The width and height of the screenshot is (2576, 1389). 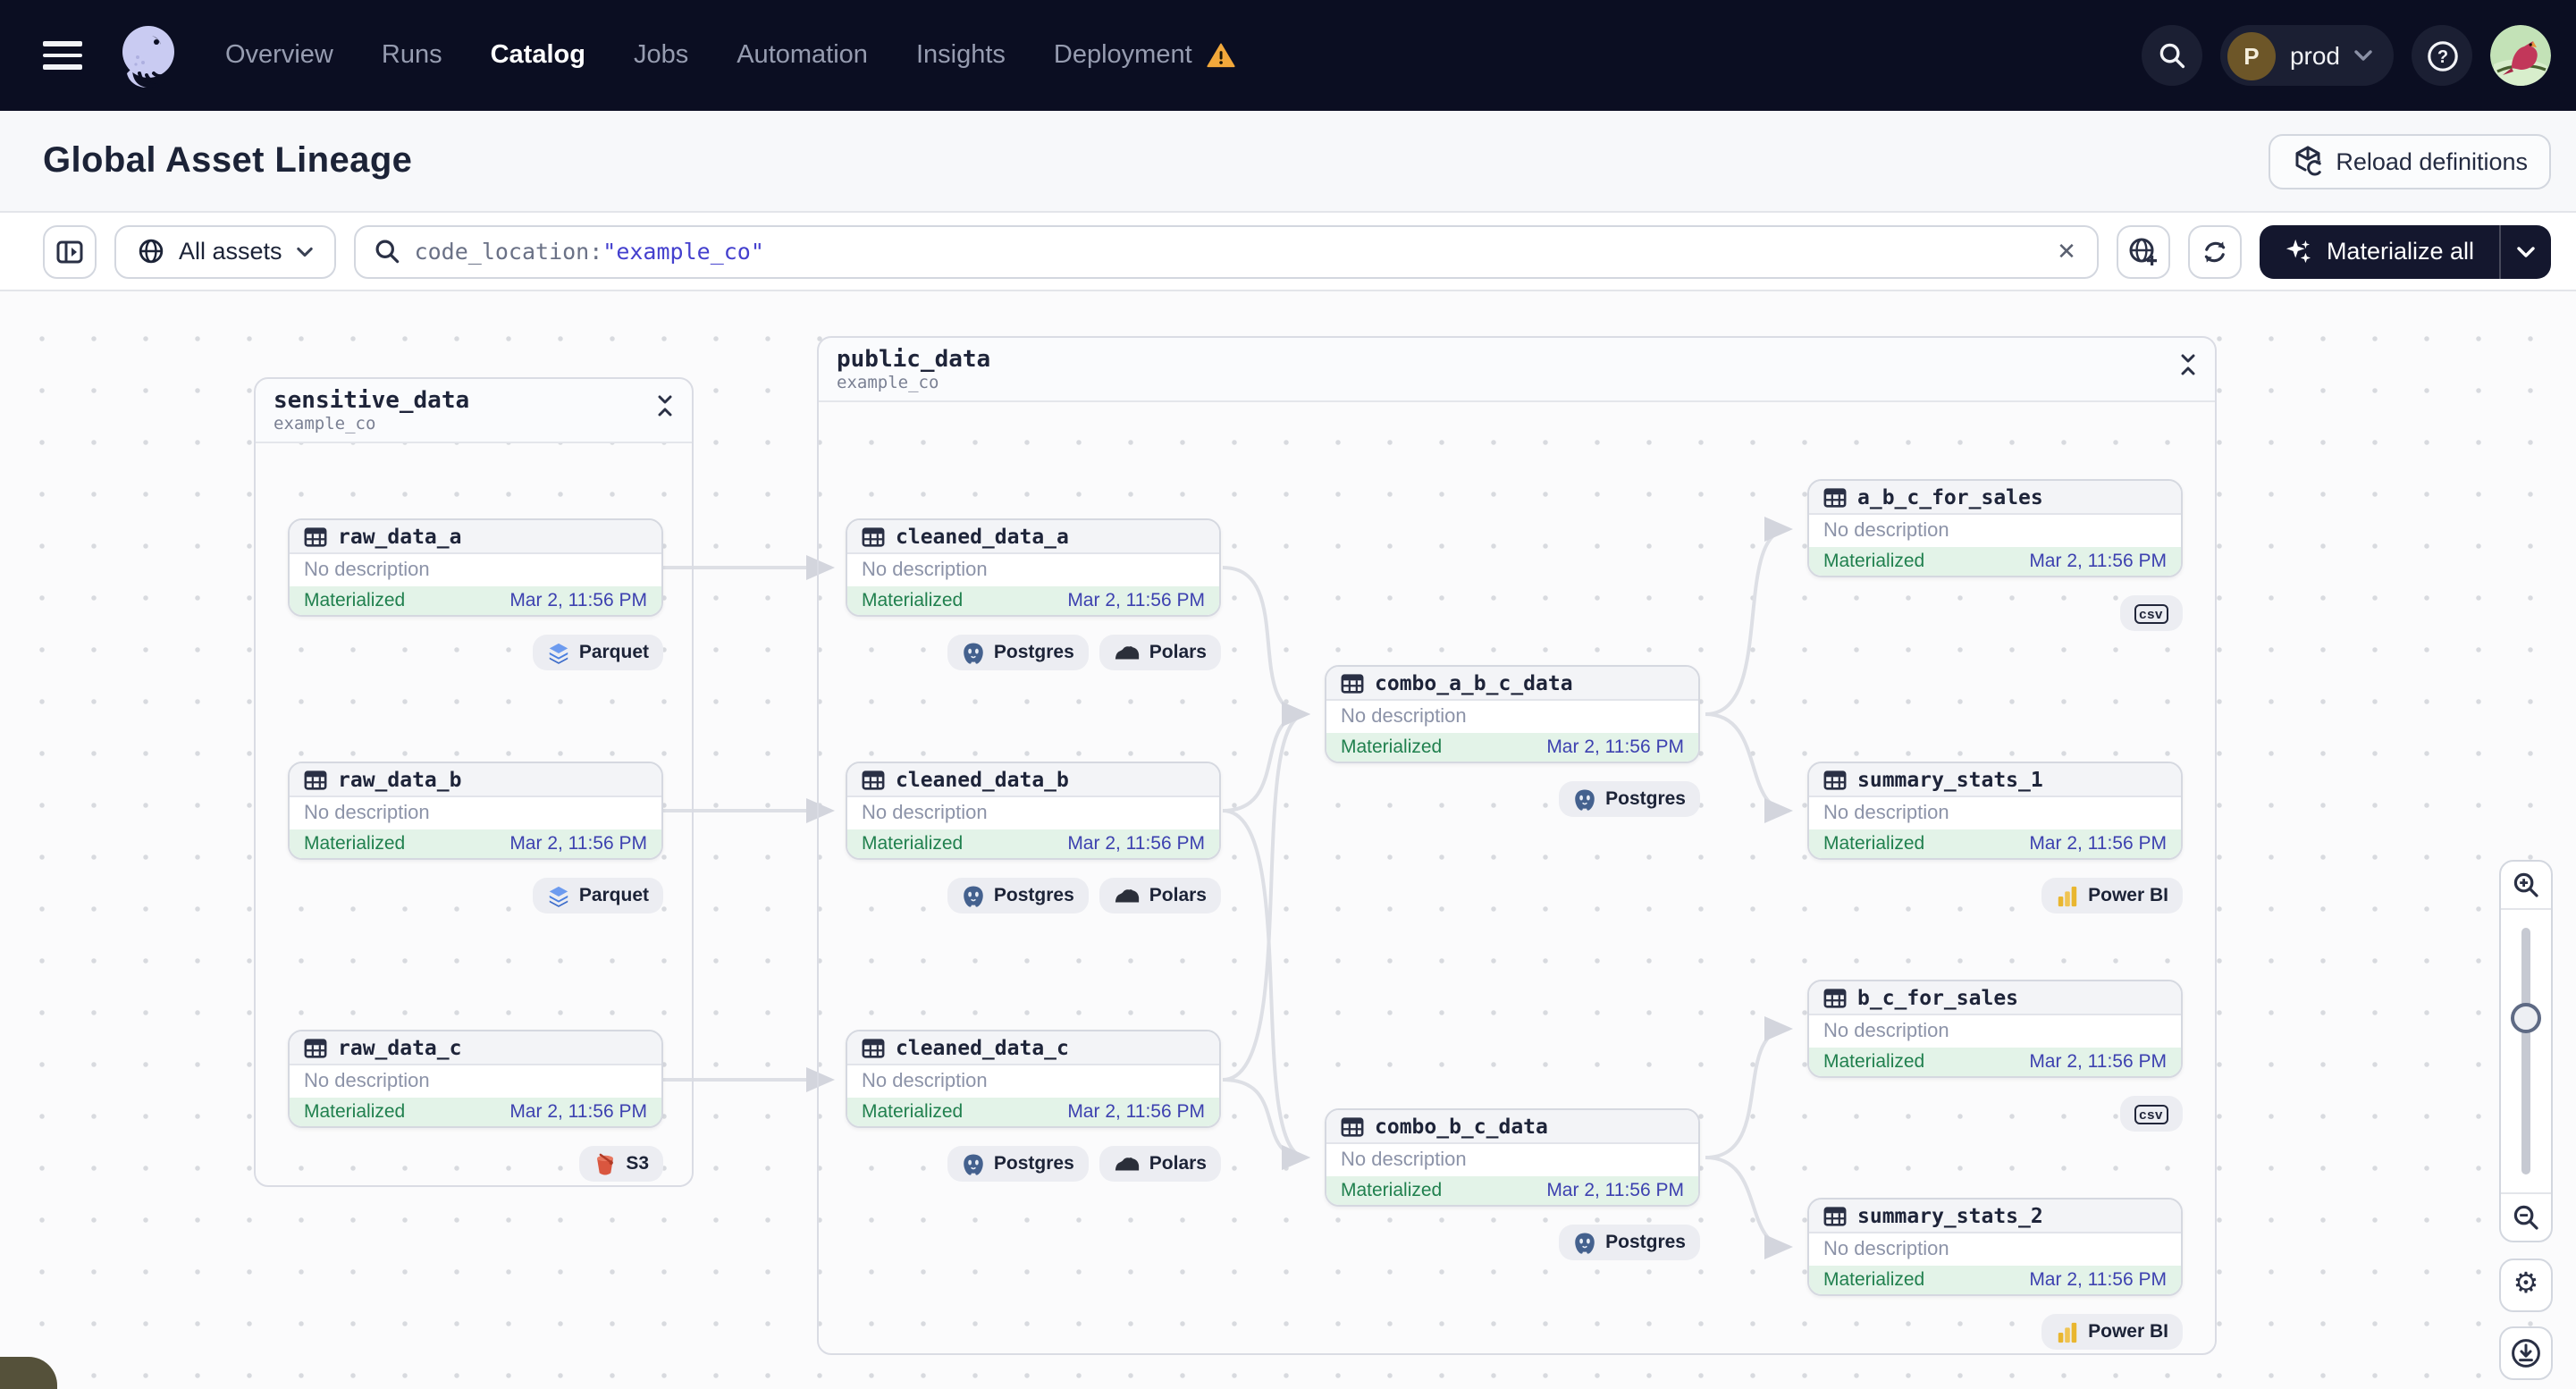 What do you see at coordinates (2172, 55) in the screenshot?
I see `global-search-button` at bounding box center [2172, 55].